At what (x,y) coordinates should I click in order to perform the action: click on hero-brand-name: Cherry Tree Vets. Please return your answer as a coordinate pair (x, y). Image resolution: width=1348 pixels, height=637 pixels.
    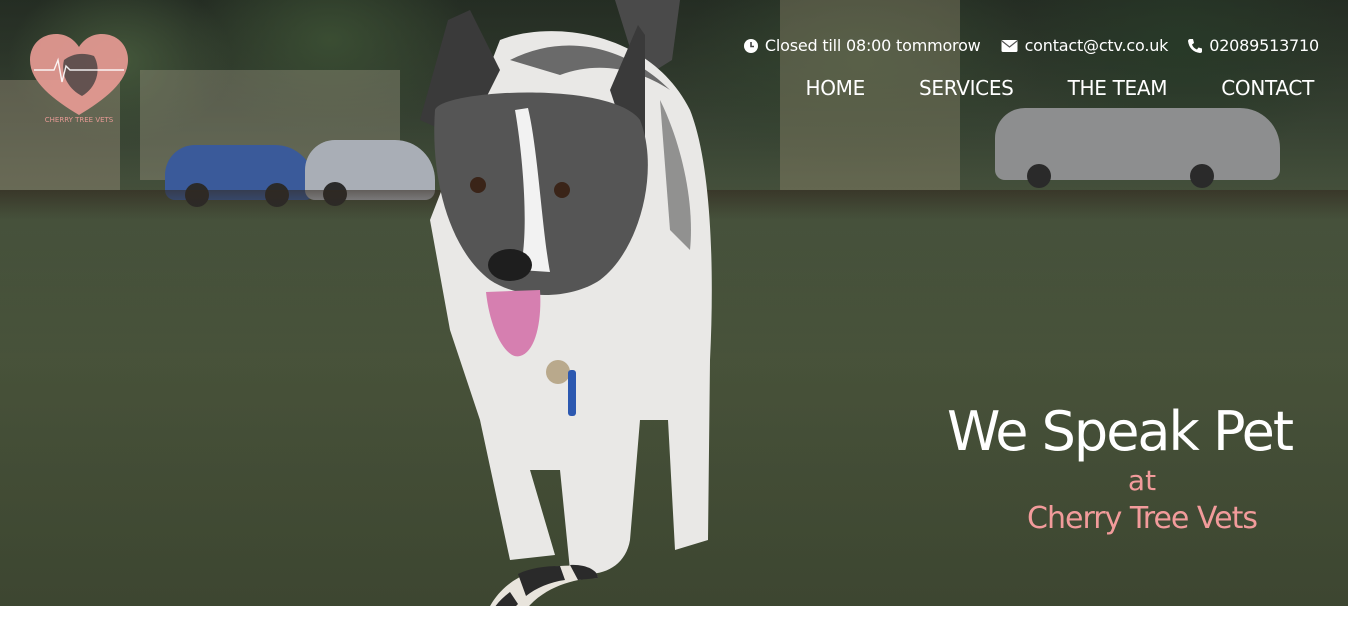
    Looking at the image, I should click on (1142, 518).